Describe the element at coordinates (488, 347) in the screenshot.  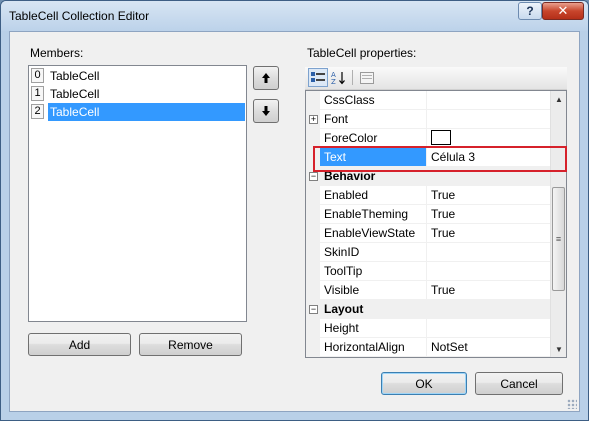
I see `property-value: NotSet` at that location.